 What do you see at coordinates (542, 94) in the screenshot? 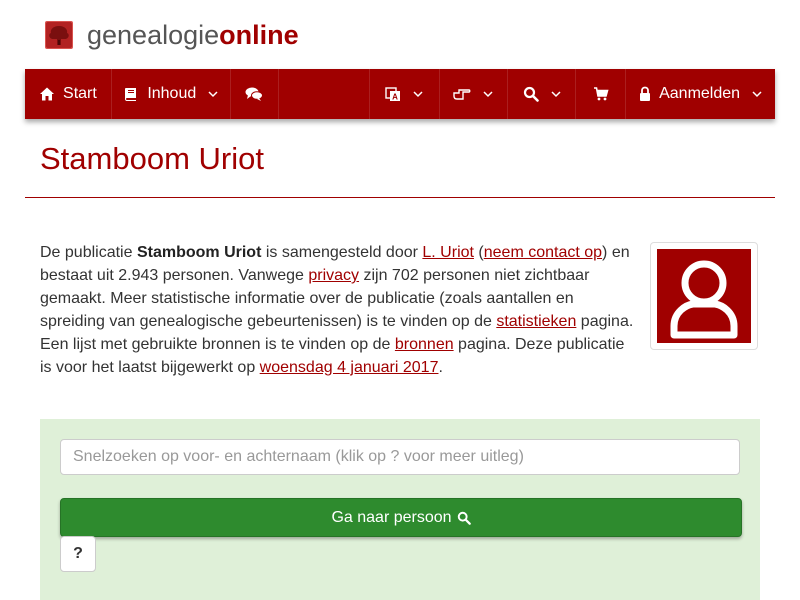
I see `nav-search-dropdown` at bounding box center [542, 94].